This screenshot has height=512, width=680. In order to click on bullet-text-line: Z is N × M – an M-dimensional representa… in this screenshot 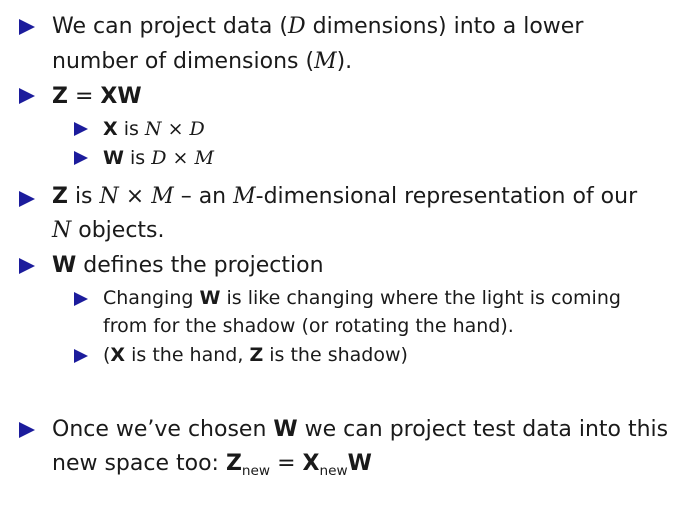, I will do `click(345, 196)`.